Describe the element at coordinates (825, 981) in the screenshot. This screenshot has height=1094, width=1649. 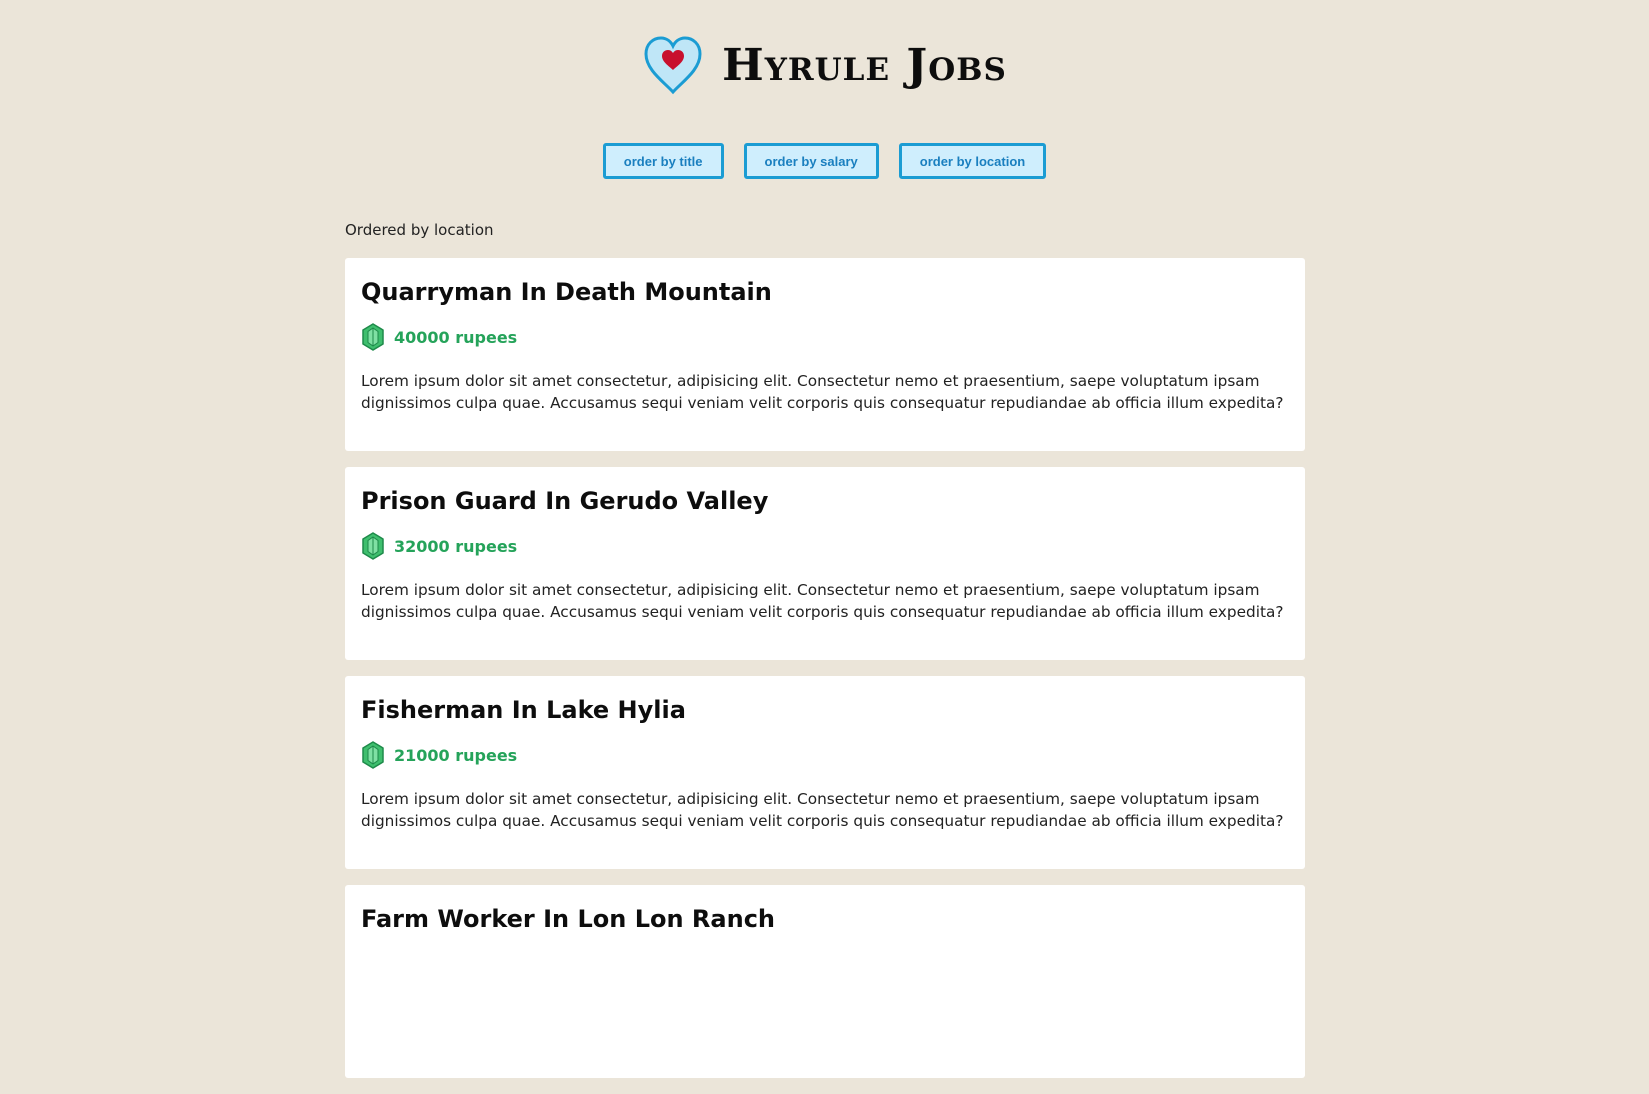
I see `job-card: Farm Worker In Lon Lon Ranch` at that location.